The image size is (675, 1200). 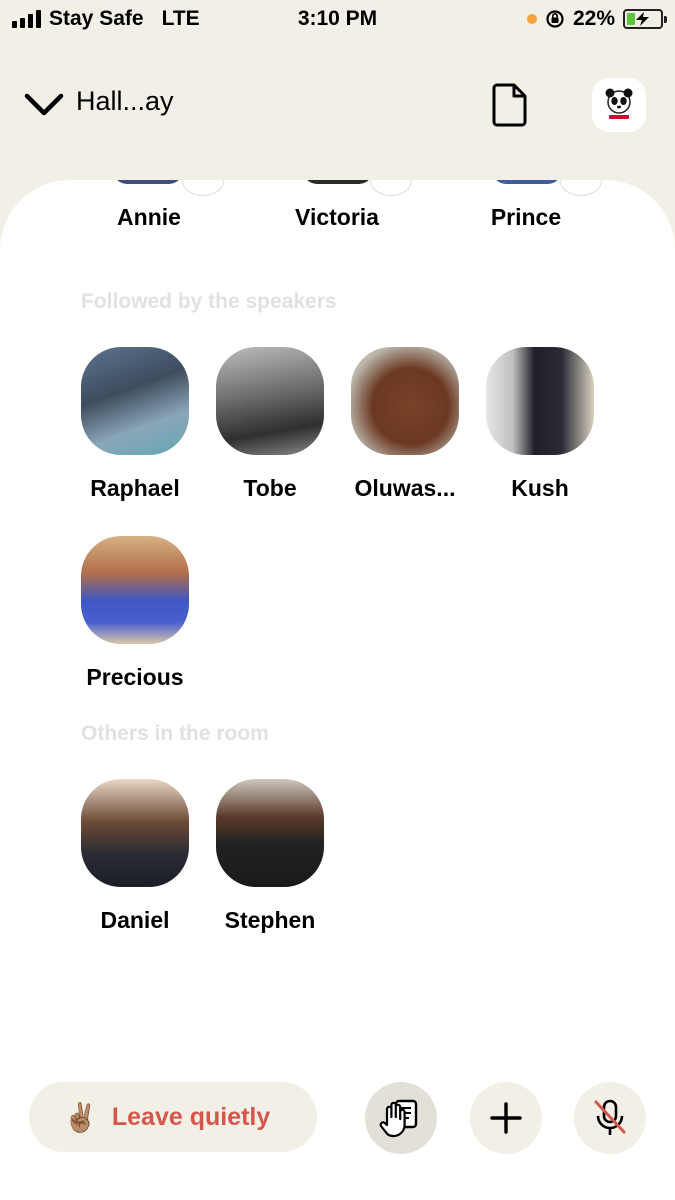 I want to click on peace-hand-icon: ✌🏽, so click(x=80, y=1117).